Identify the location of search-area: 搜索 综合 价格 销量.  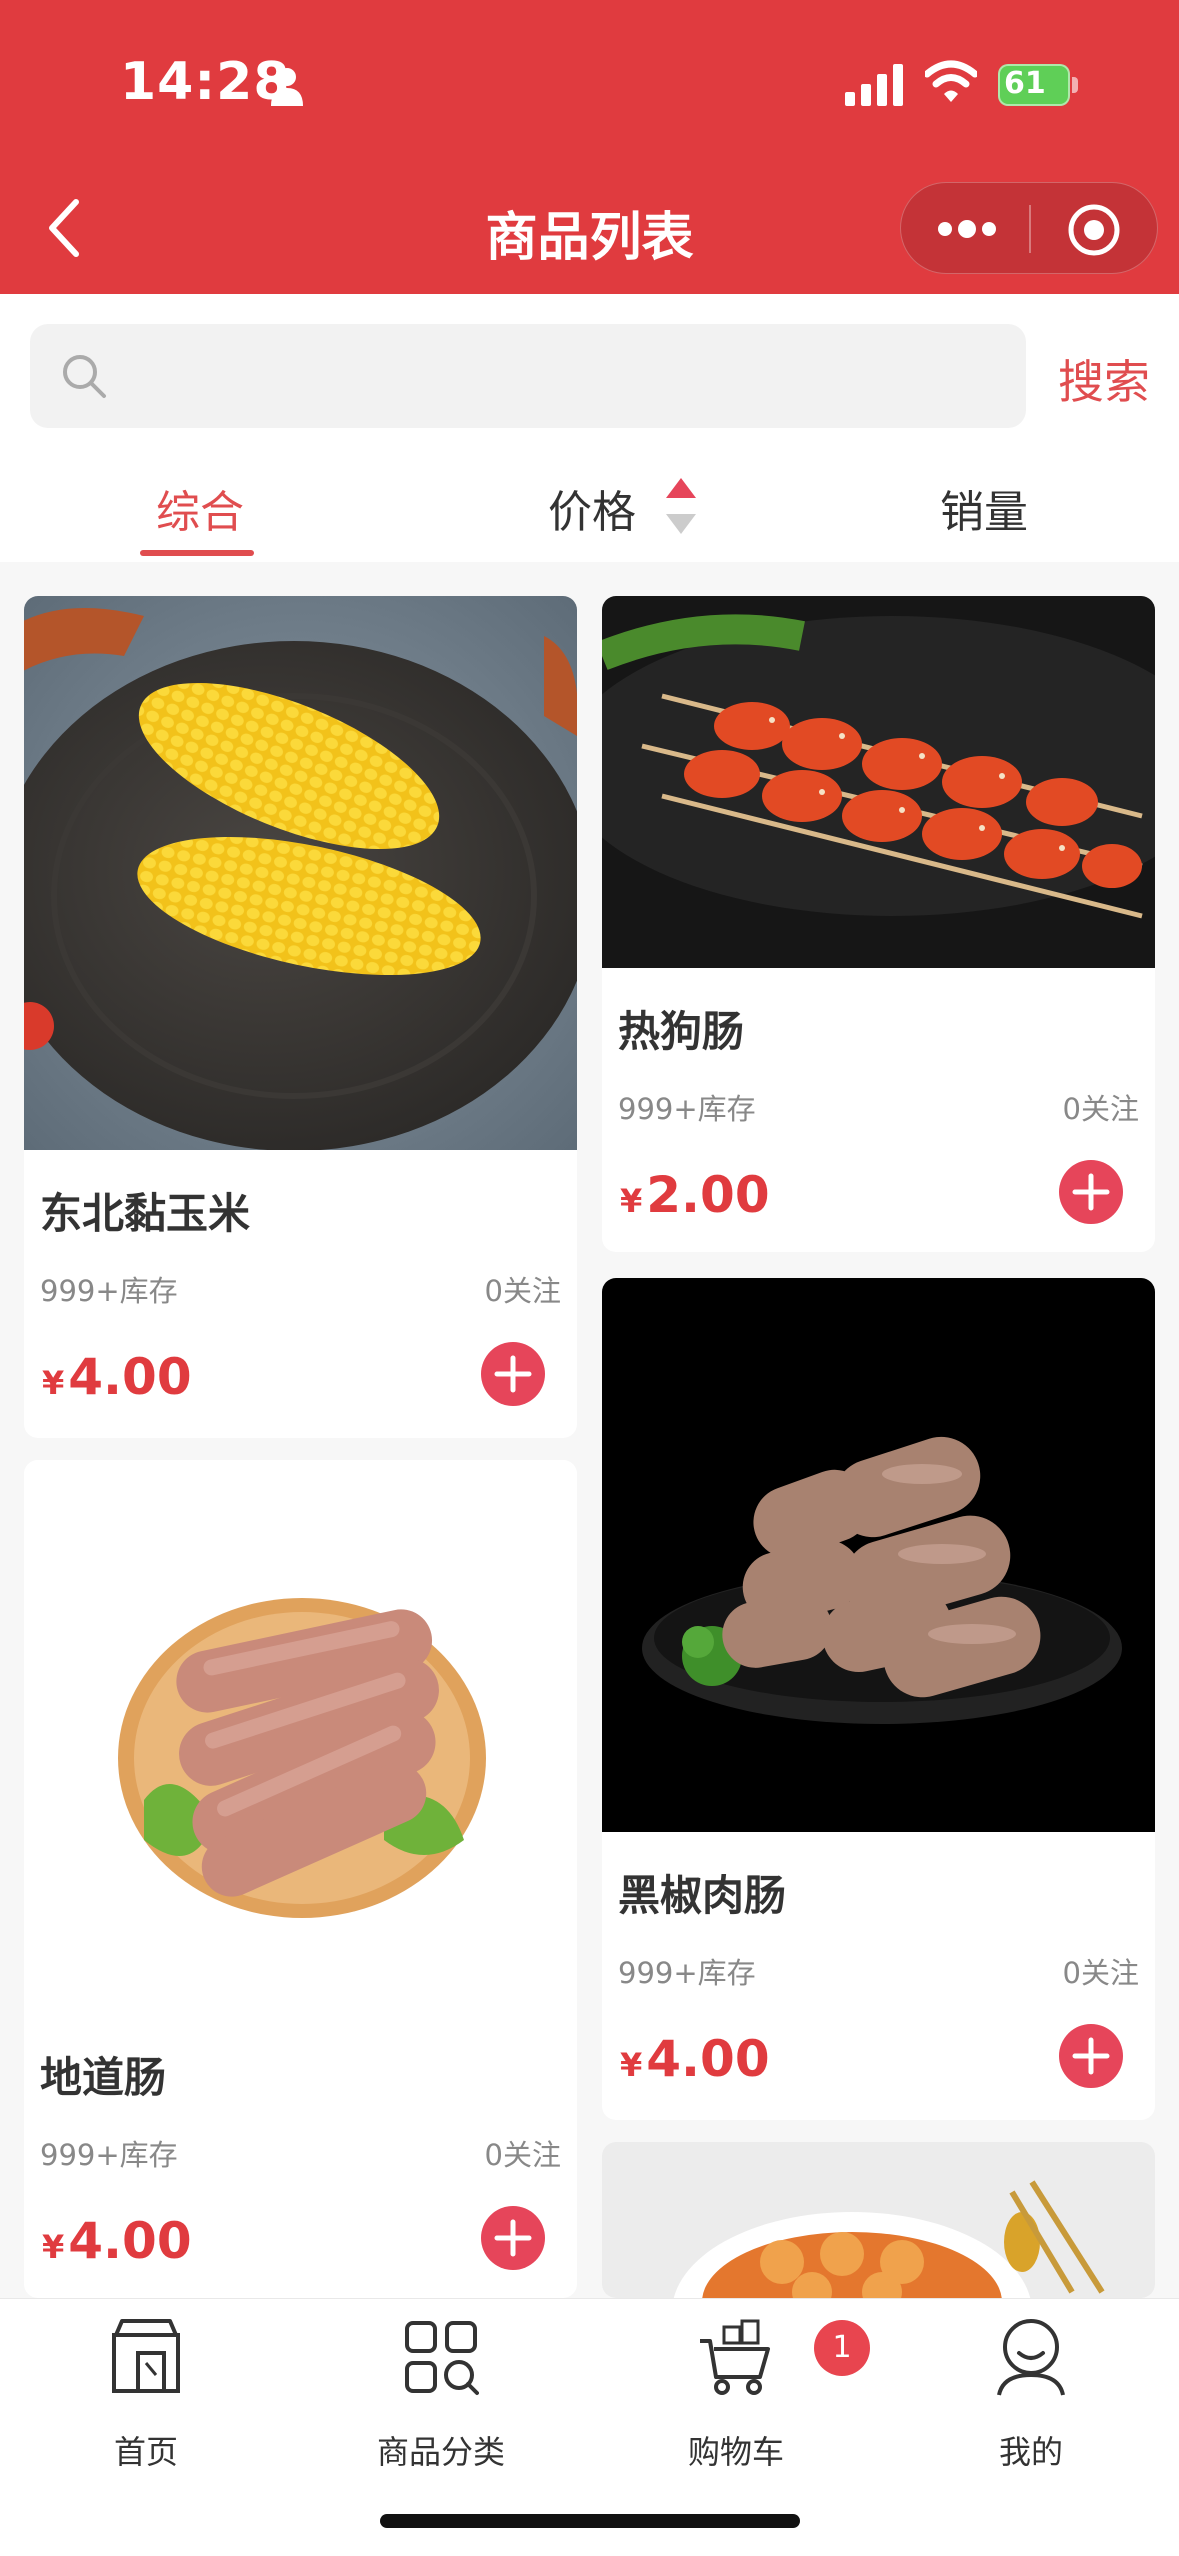
(589, 428).